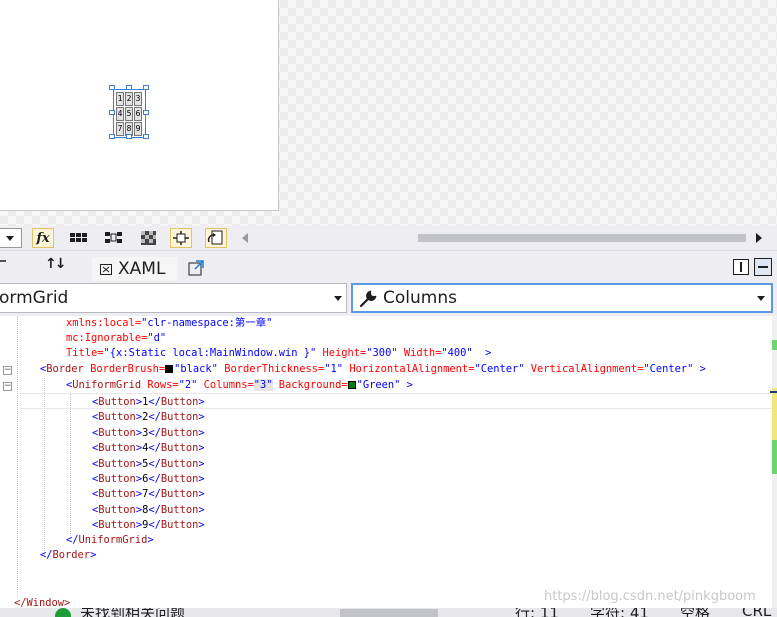 Image resolution: width=777 pixels, height=617 pixels. What do you see at coordinates (188, 385) in the screenshot?
I see `attribute-value: "2"` at bounding box center [188, 385].